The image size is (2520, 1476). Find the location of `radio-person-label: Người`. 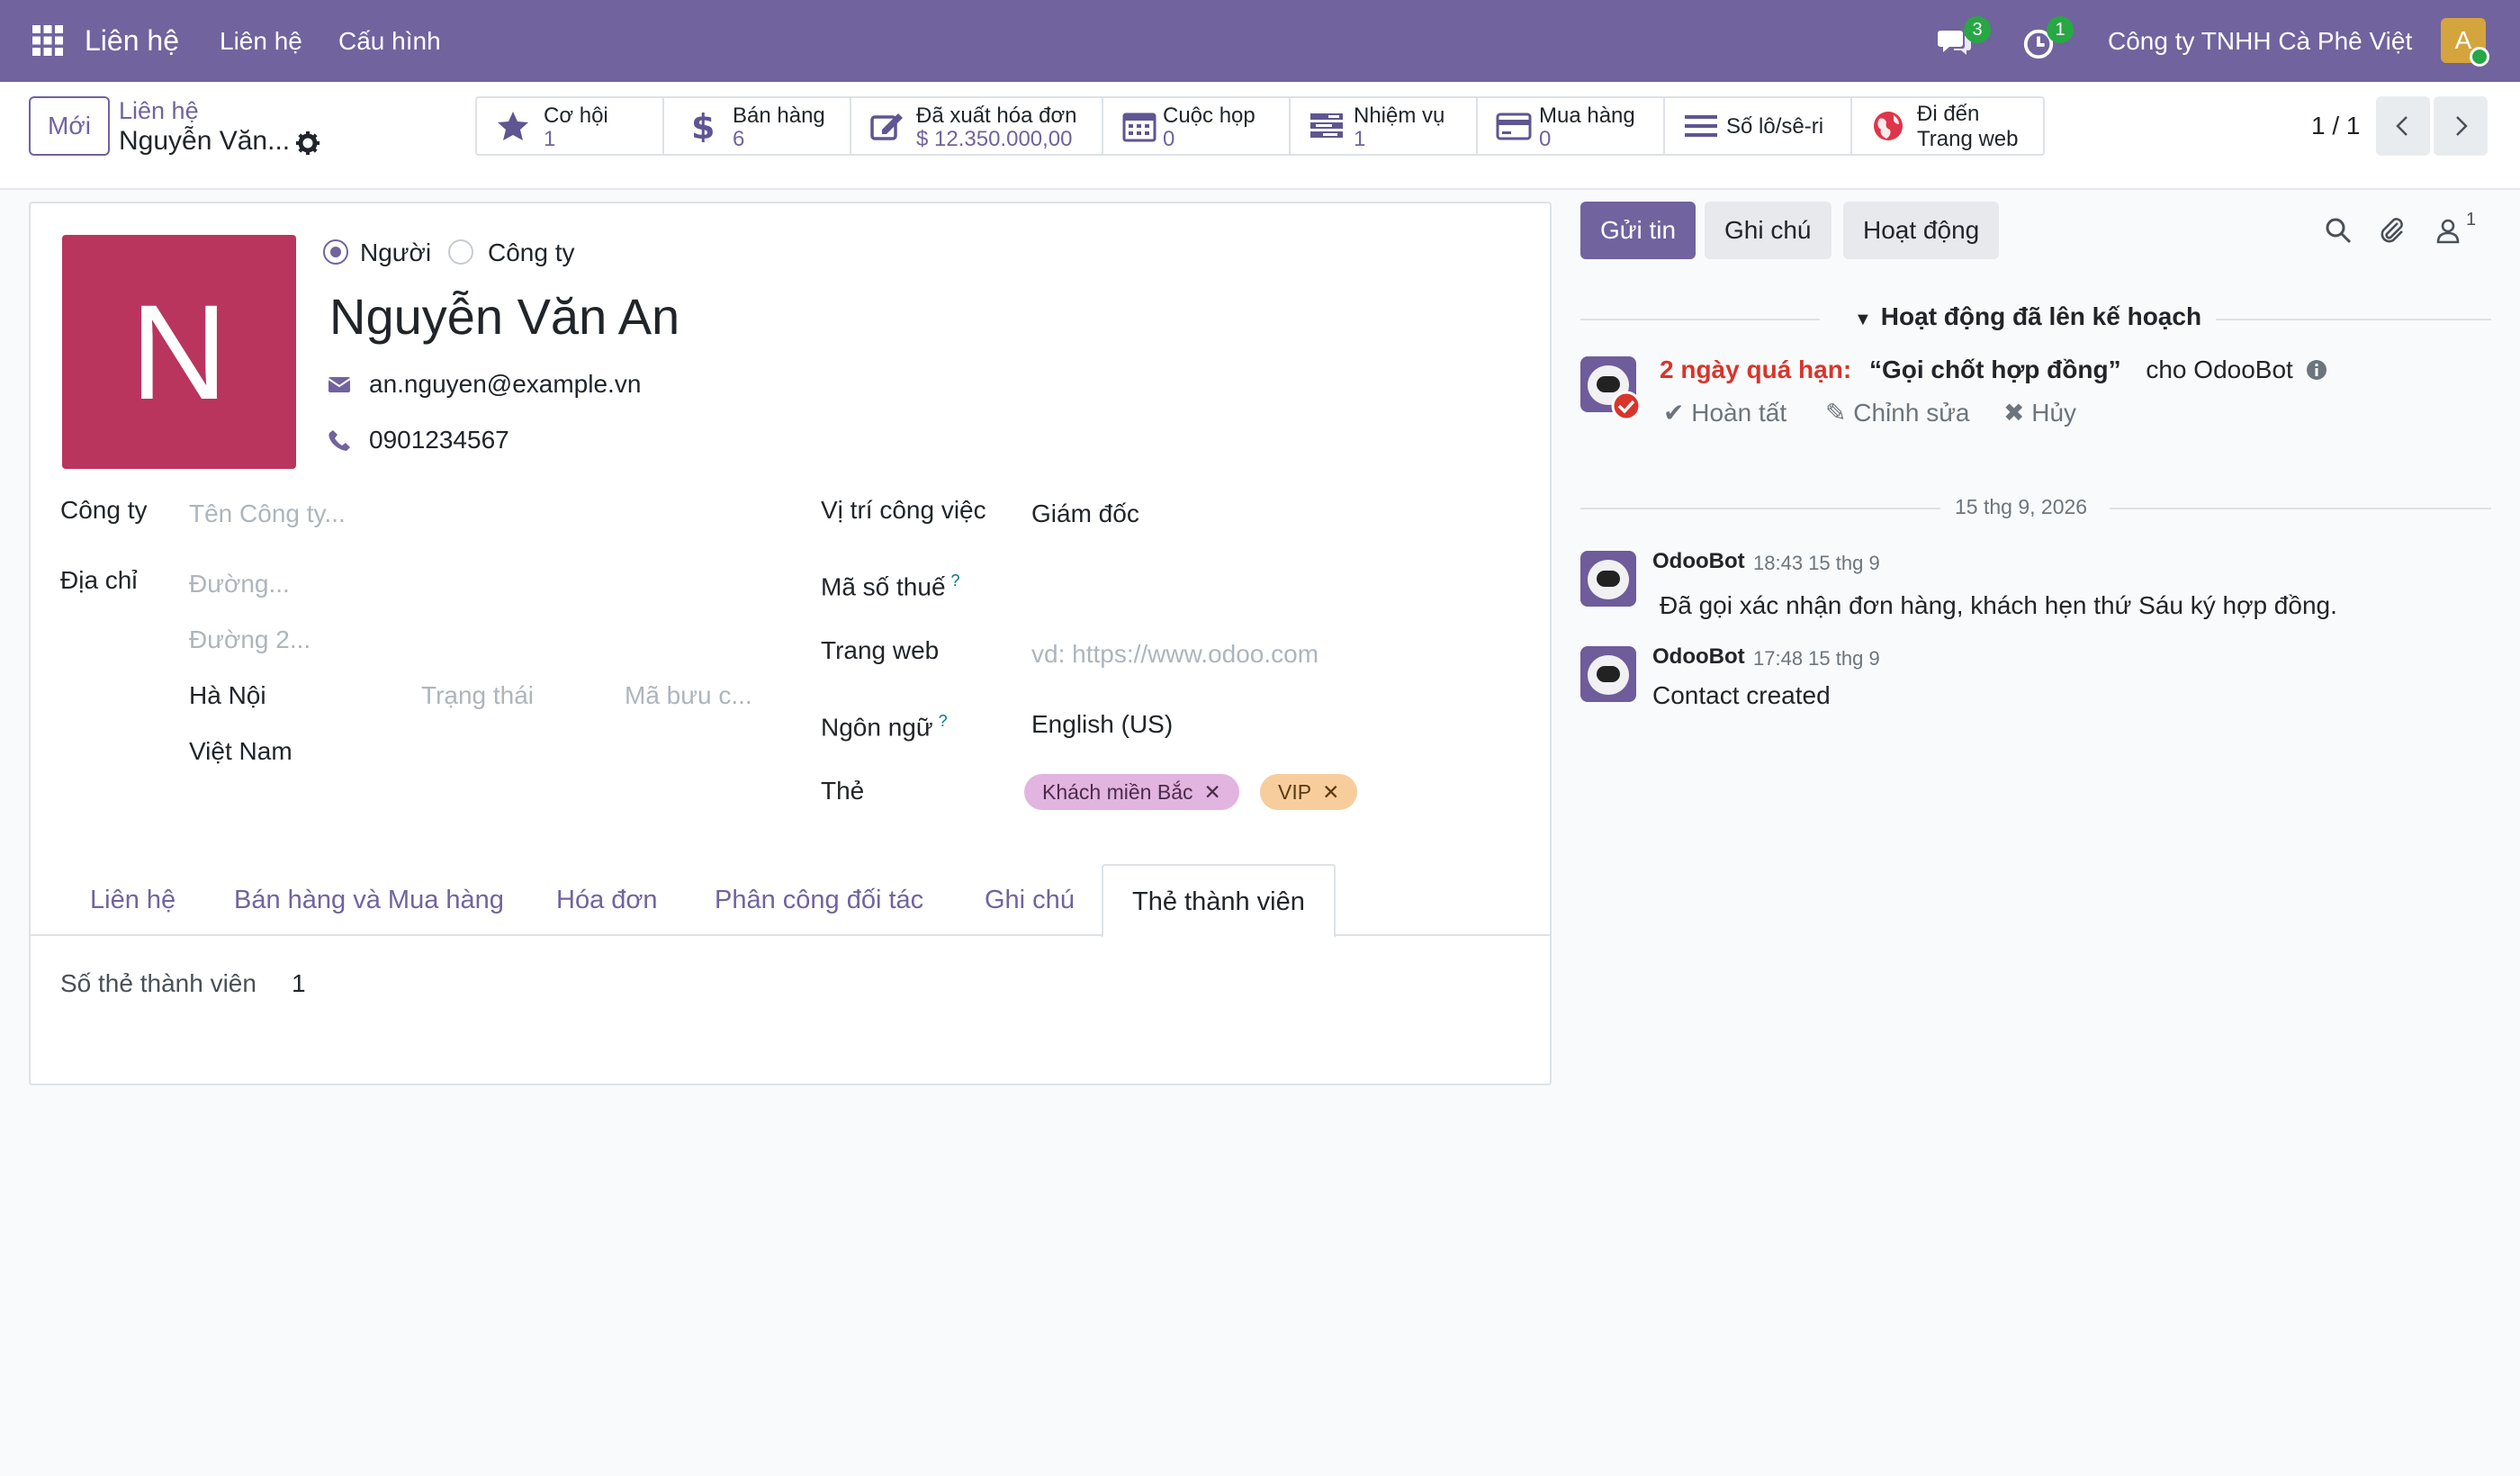

radio-person-label: Người is located at coordinates (396, 252).